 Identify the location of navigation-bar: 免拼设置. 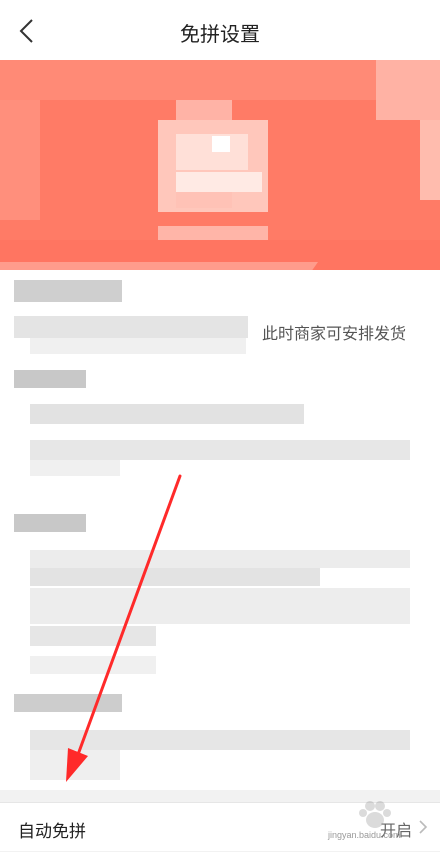
(220, 31).